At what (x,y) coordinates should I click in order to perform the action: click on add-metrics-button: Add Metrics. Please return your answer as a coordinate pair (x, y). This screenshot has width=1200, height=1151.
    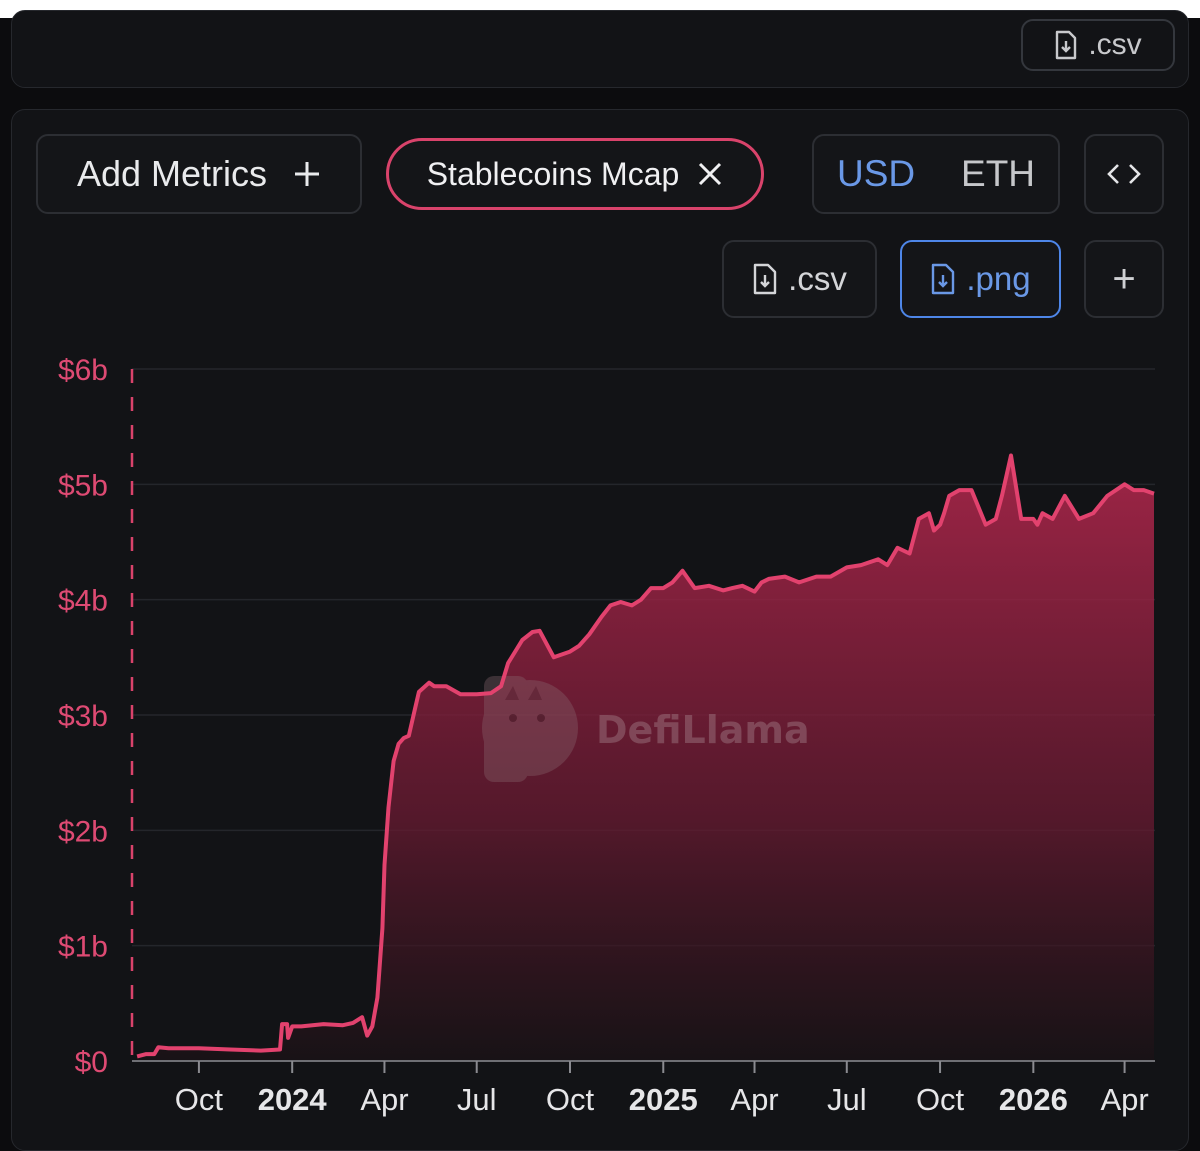
    Looking at the image, I should click on (199, 174).